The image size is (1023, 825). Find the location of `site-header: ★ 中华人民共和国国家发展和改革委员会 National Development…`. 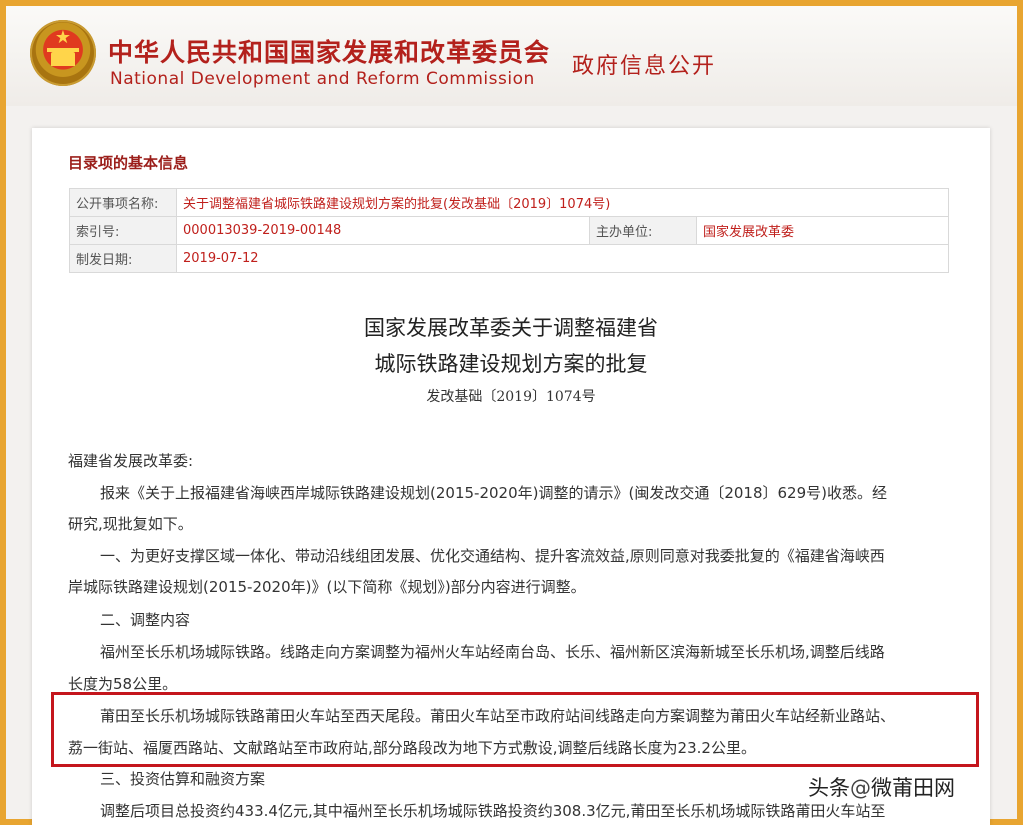

site-header: ★ 中华人民共和国国家发展和改革委员会 National Development… is located at coordinates (511, 56).